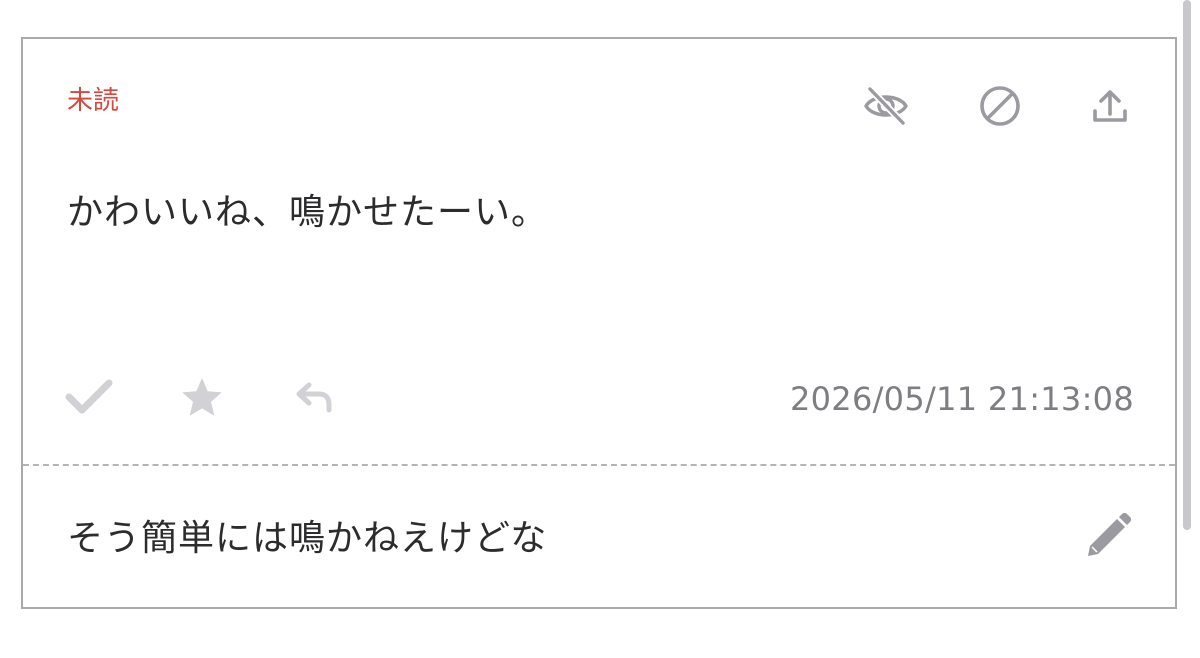 The image size is (1200, 658). What do you see at coordinates (307, 539) in the screenshot?
I see `comment-text: そう簡単には鳴かねえけどな` at bounding box center [307, 539].